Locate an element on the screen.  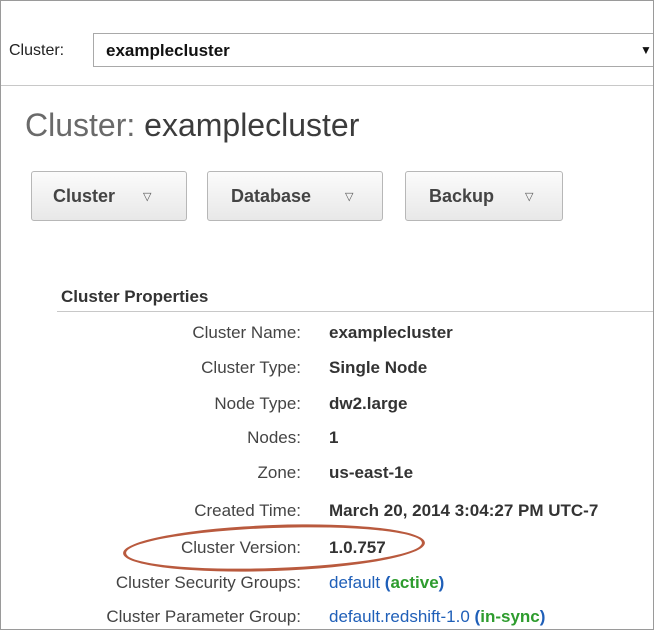
security-groups-label: Cluster Security Groups: is located at coordinates (208, 582).